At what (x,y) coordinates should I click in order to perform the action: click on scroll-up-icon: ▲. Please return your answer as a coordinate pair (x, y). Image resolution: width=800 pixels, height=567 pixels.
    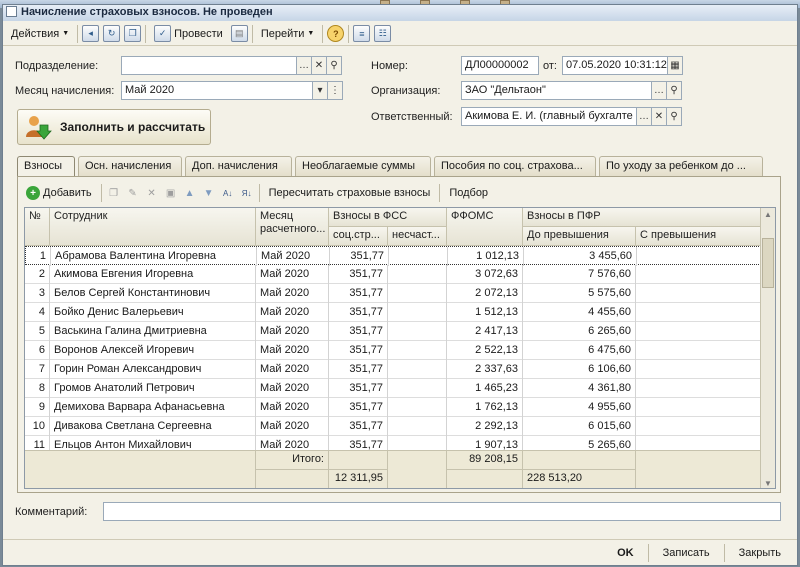
    Looking at the image, I should click on (768, 214).